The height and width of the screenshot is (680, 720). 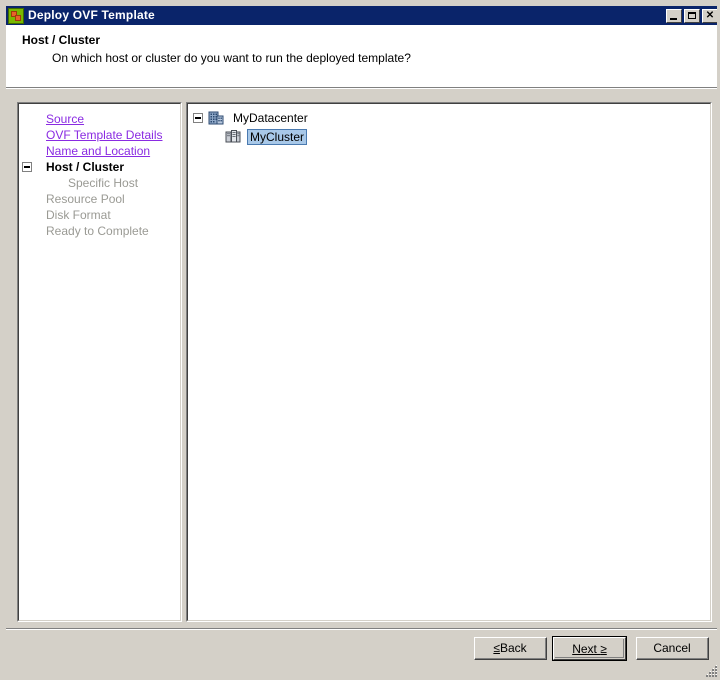 What do you see at coordinates (216, 118) in the screenshot?
I see `datacenter-icon` at bounding box center [216, 118].